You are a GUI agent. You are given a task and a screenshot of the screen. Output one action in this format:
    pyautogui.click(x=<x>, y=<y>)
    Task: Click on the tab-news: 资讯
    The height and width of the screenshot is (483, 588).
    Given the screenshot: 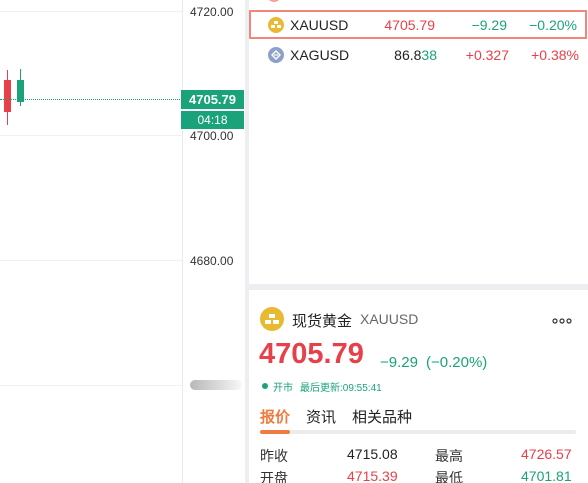 What is the action you would take?
    pyautogui.click(x=321, y=416)
    